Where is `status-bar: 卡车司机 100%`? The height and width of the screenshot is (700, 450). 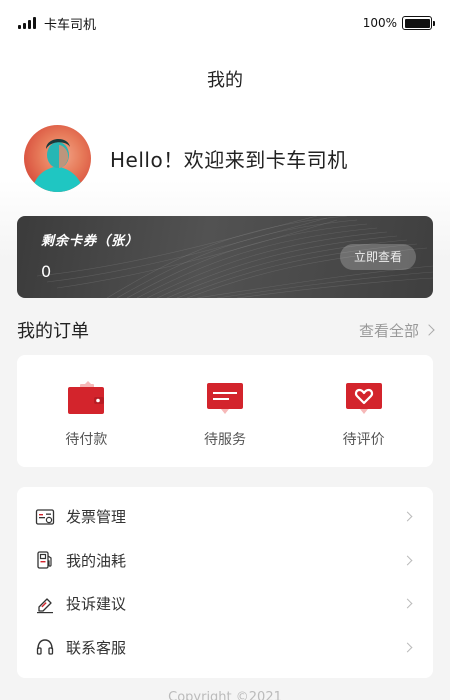
status-bar: 卡车司机 100% is located at coordinates (225, 23).